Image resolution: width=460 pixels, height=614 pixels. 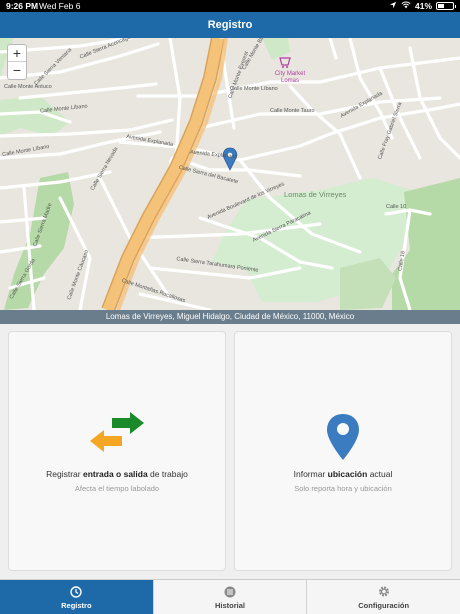 I want to click on tab-registro: Registro, so click(x=76, y=597).